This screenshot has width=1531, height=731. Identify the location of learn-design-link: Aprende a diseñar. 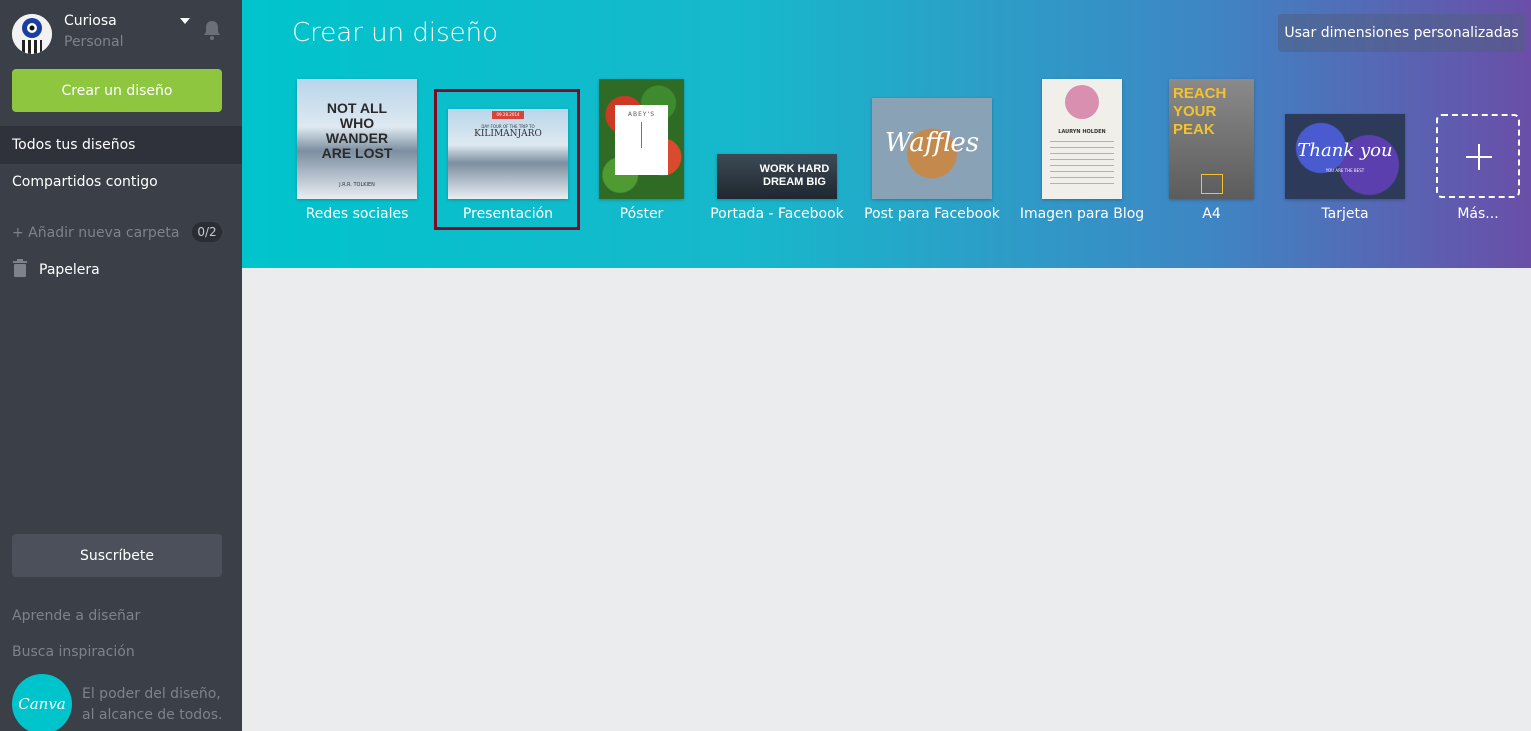
(76, 616).